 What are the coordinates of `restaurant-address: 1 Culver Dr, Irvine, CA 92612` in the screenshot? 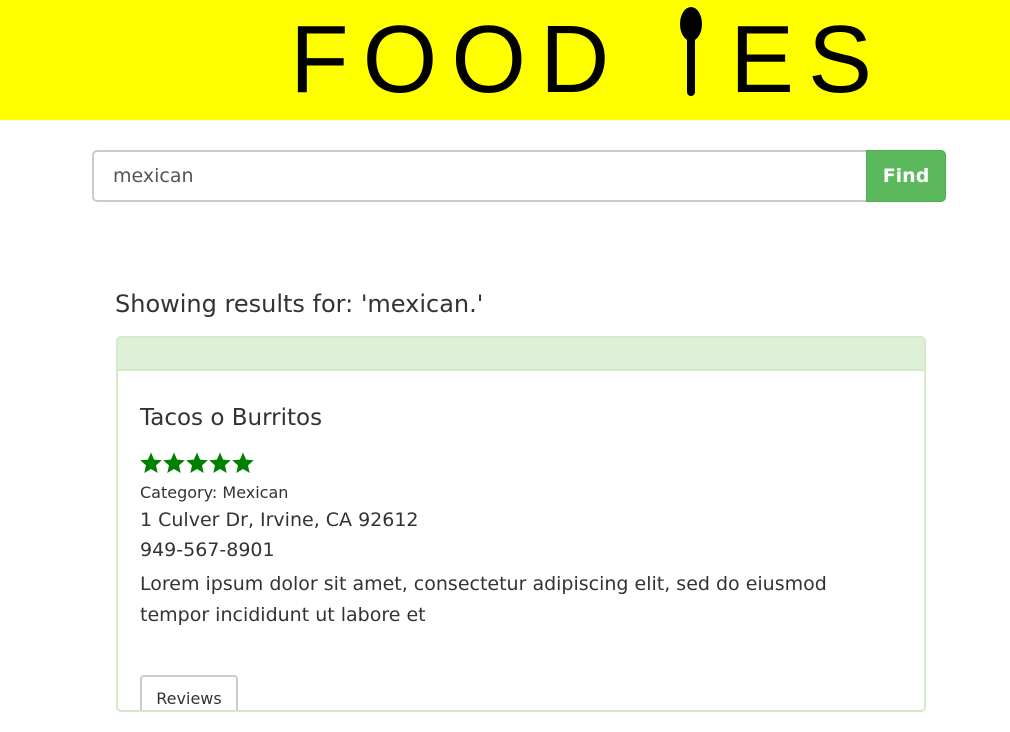 It's located at (279, 520).